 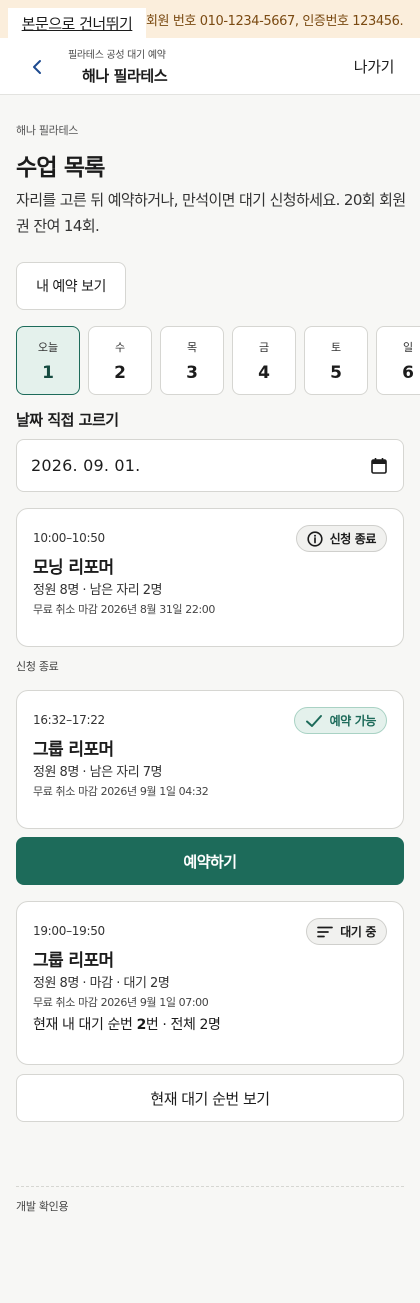 What do you see at coordinates (73, 568) in the screenshot?
I see `class-name: 모닝 리포머` at bounding box center [73, 568].